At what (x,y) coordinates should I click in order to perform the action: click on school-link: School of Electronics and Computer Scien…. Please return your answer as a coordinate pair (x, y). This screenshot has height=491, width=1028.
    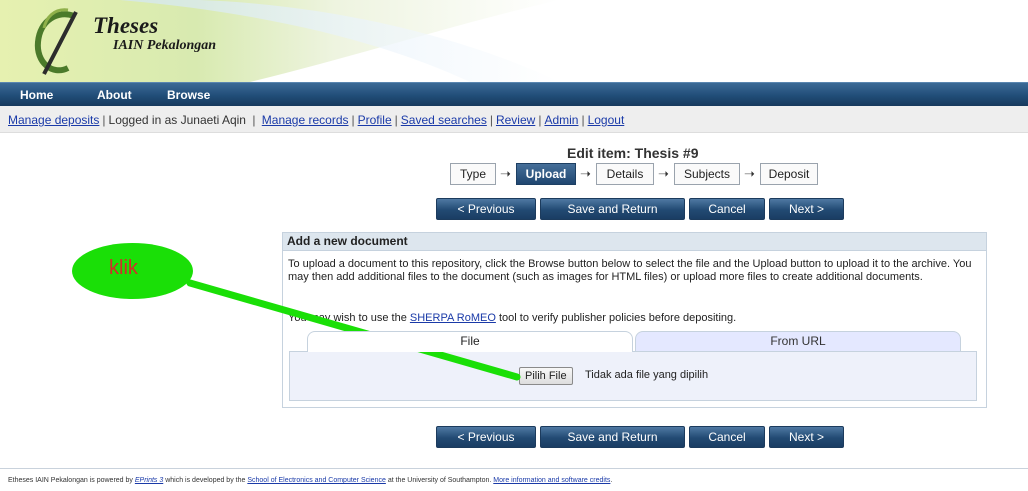
    Looking at the image, I should click on (316, 480).